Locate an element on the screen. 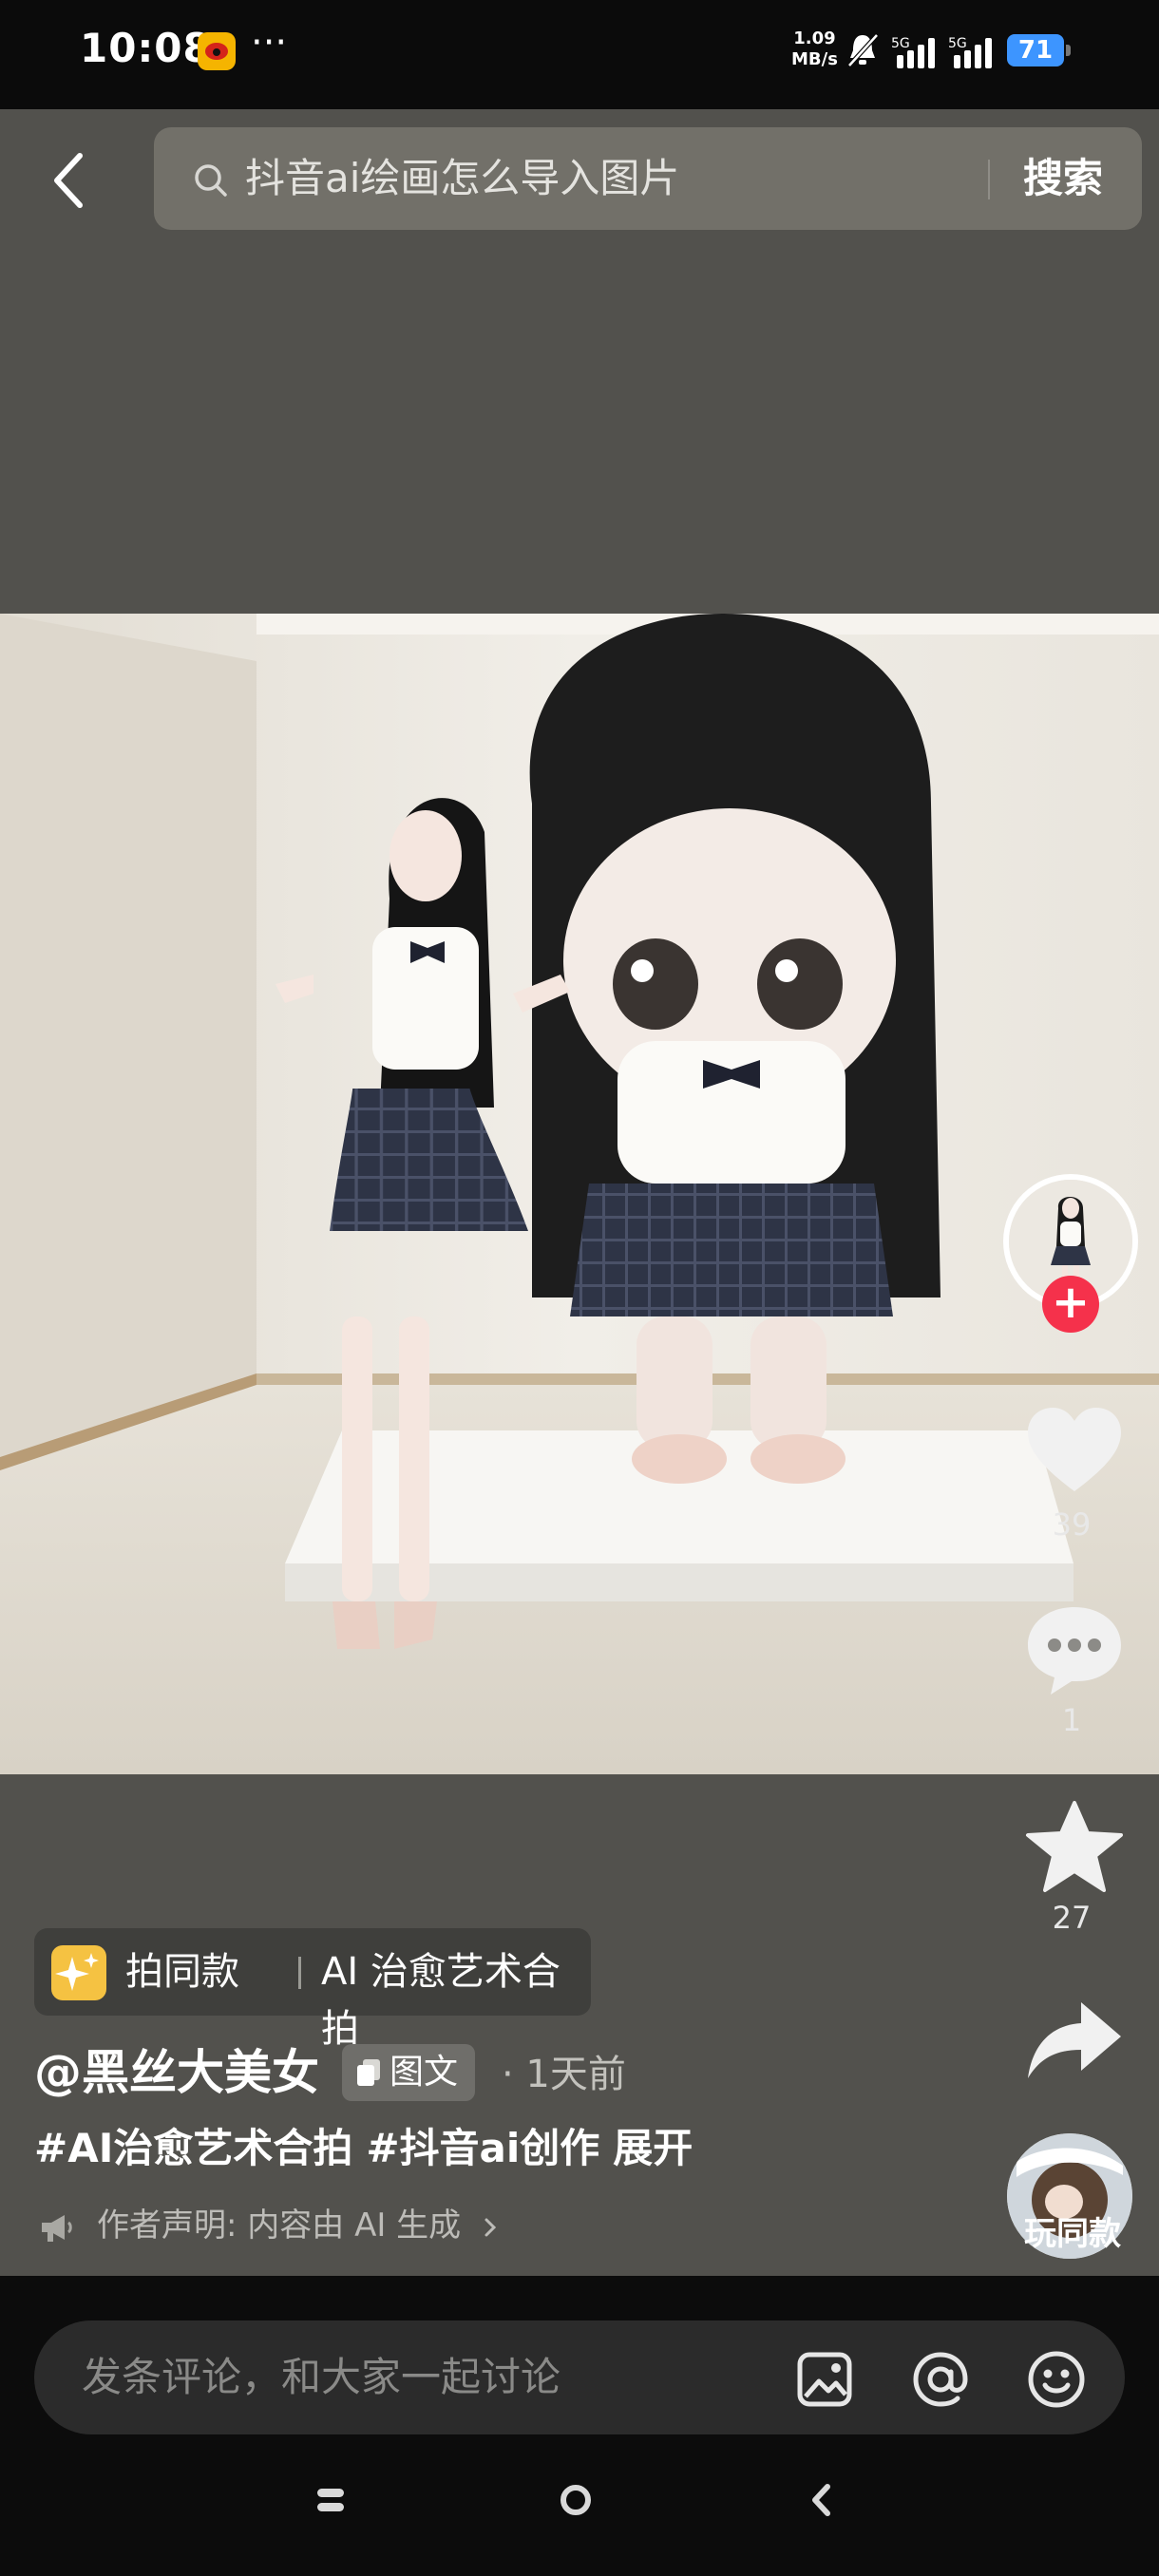 This screenshot has width=1159, height=2576. network-speed: 1.09 MB/s is located at coordinates (814, 49).